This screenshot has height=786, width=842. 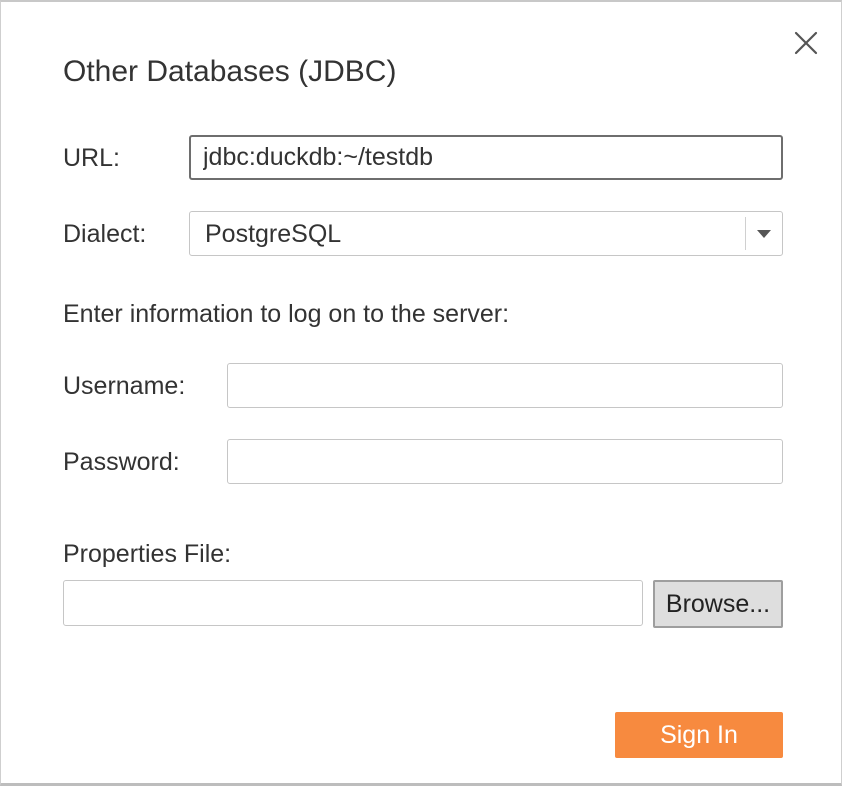 What do you see at coordinates (105, 234) in the screenshot?
I see `dialect-label: Dialect:` at bounding box center [105, 234].